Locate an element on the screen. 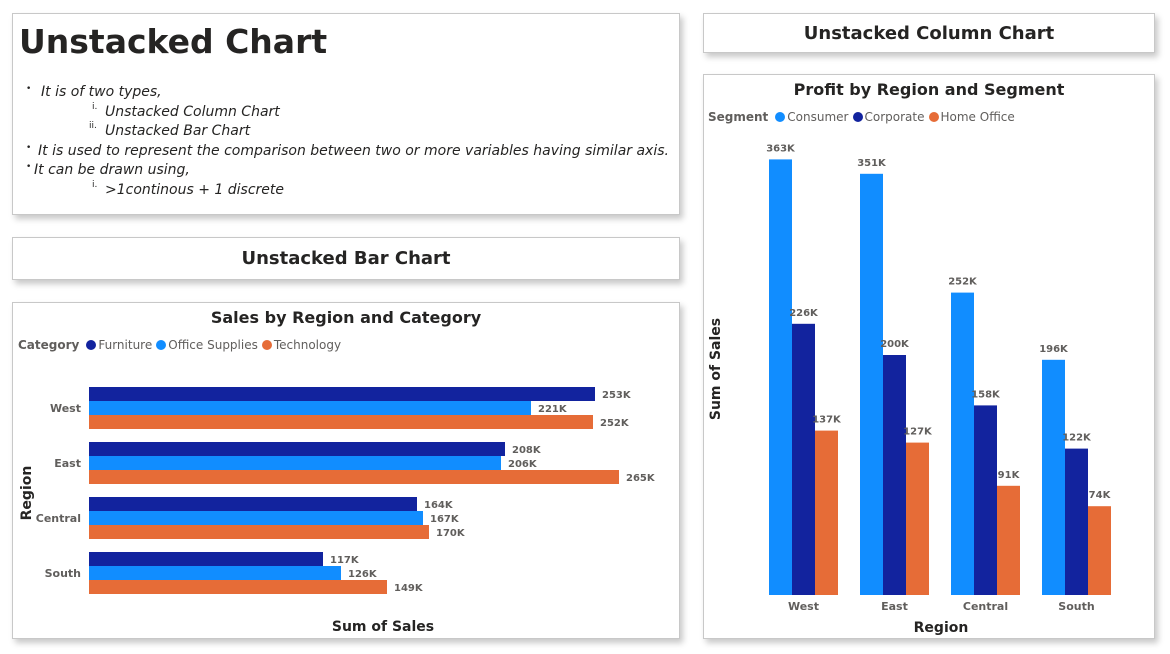 Image resolution: width=1170 pixels, height=654 pixels. data-label: 363K is located at coordinates (781, 148).